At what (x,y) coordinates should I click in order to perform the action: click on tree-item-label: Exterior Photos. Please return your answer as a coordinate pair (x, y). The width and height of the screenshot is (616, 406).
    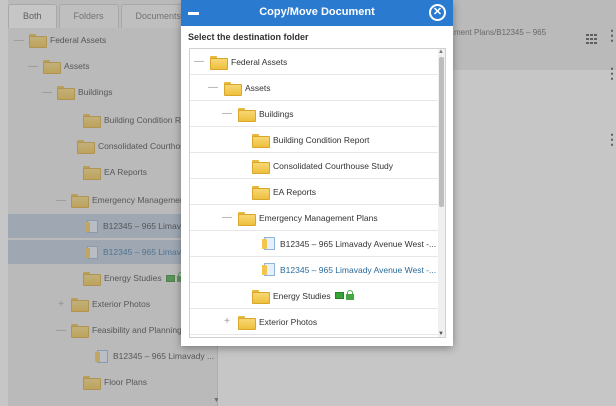
    Looking at the image, I should click on (288, 321).